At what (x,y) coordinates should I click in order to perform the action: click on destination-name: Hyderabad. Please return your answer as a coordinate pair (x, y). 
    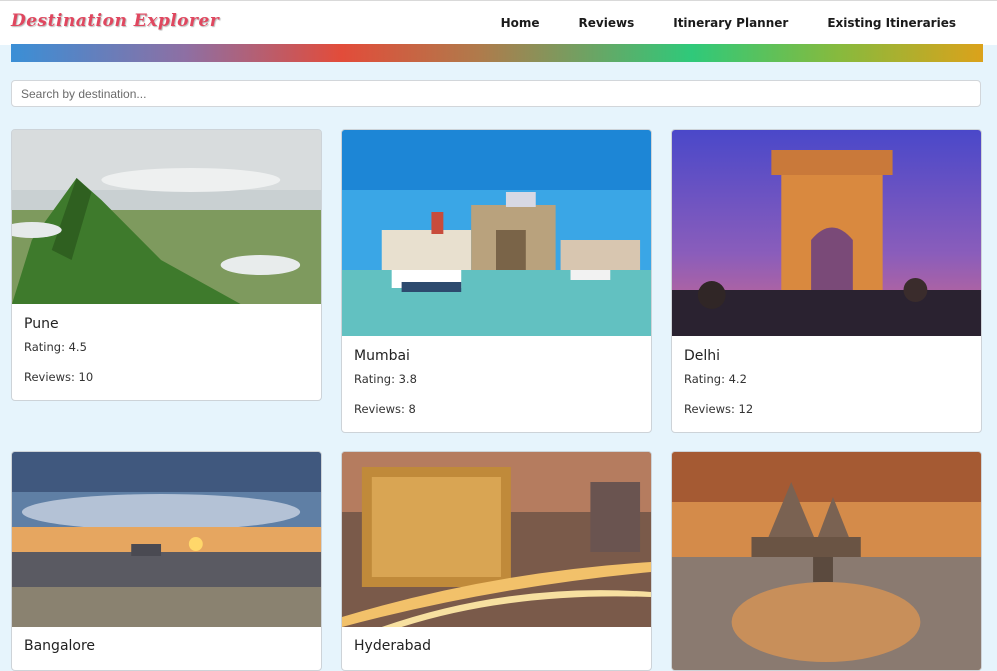
    Looking at the image, I should click on (392, 646).